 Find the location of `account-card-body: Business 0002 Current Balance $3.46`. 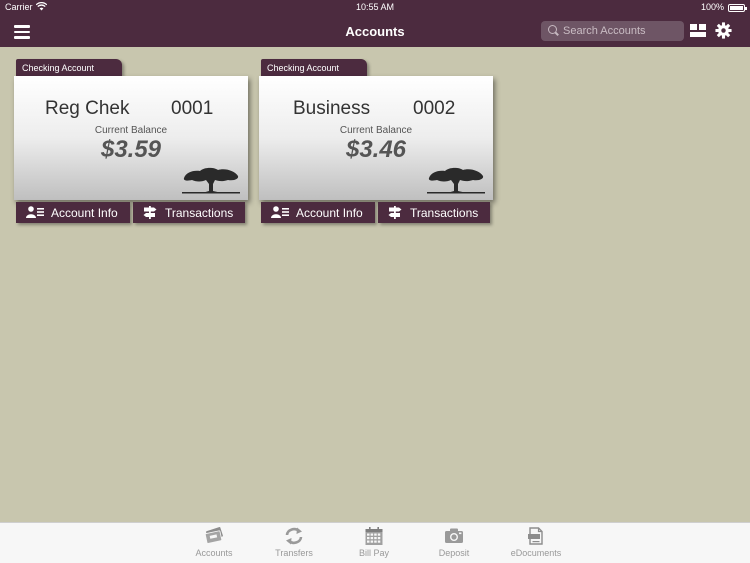

account-card-body: Business 0002 Current Balance $3.46 is located at coordinates (376, 138).